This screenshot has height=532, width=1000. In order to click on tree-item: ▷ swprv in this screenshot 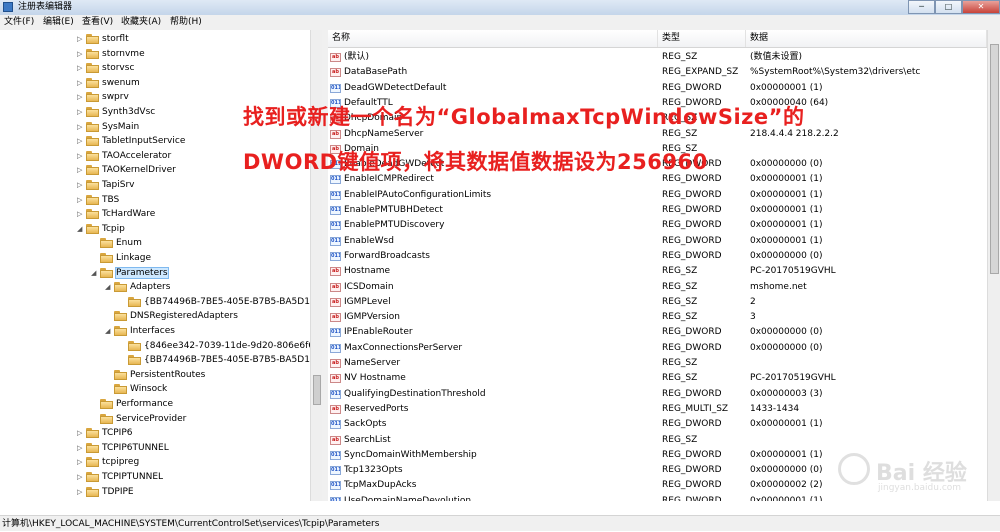, I will do `click(103, 97)`.